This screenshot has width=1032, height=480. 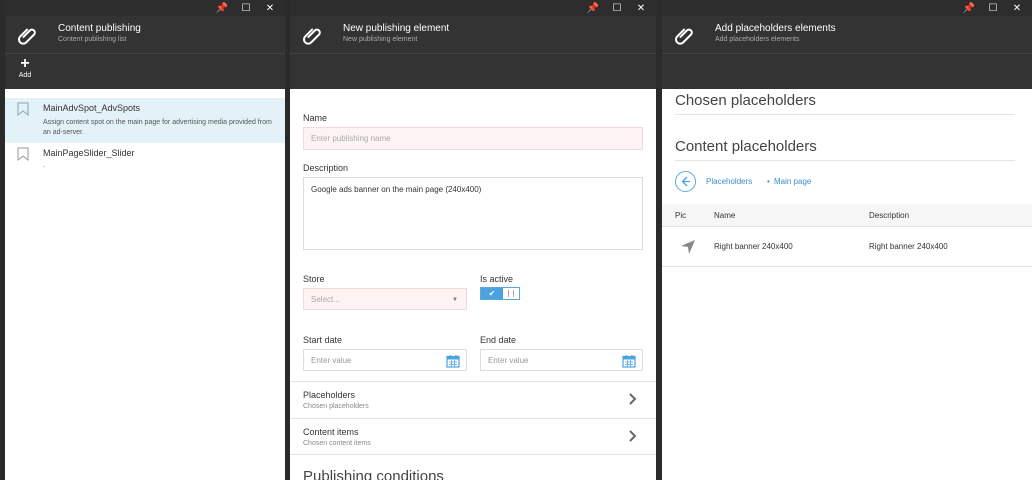 I want to click on add-button-label: Add, so click(x=25, y=75).